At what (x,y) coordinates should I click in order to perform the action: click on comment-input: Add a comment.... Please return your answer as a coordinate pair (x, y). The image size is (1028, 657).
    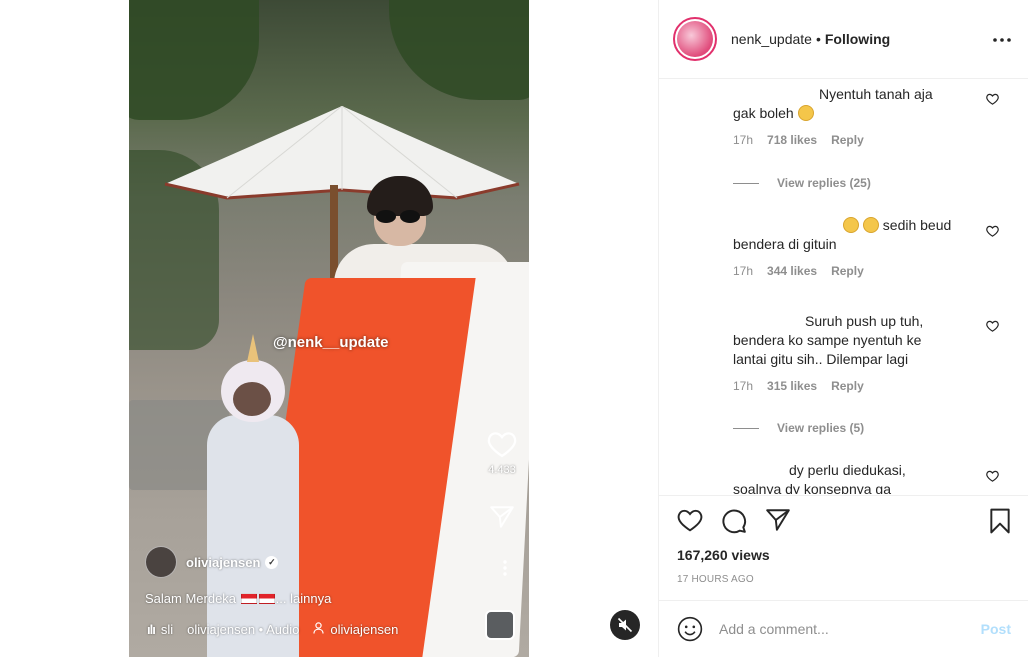
    Looking at the image, I should click on (850, 629).